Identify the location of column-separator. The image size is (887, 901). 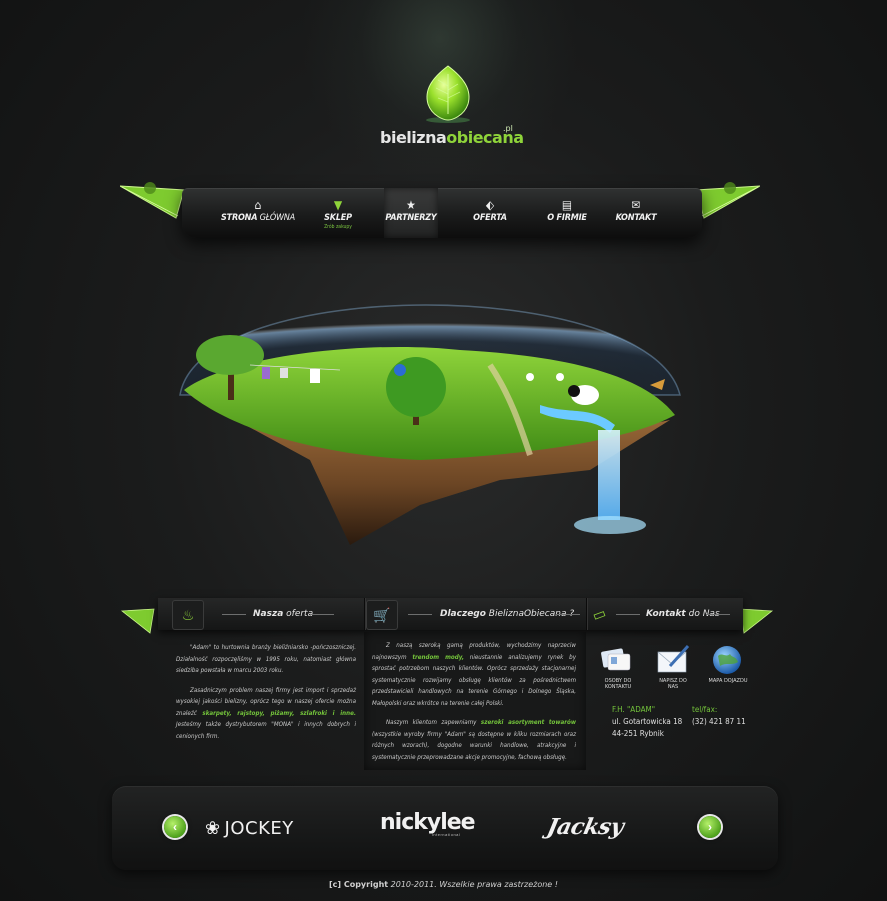
(364, 614).